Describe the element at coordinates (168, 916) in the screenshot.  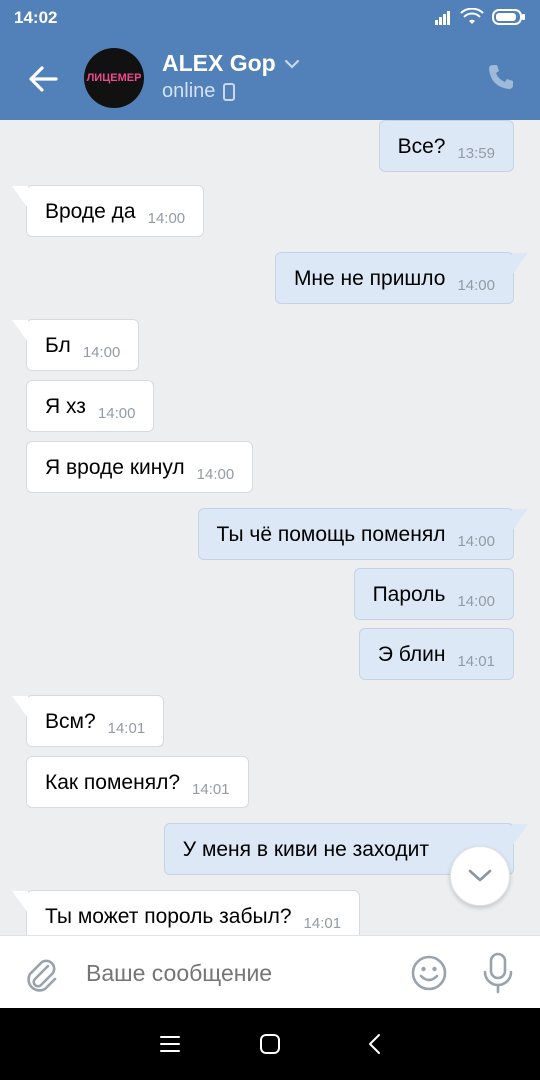
I see `message-text: Ты может пороль забыл?` at that location.